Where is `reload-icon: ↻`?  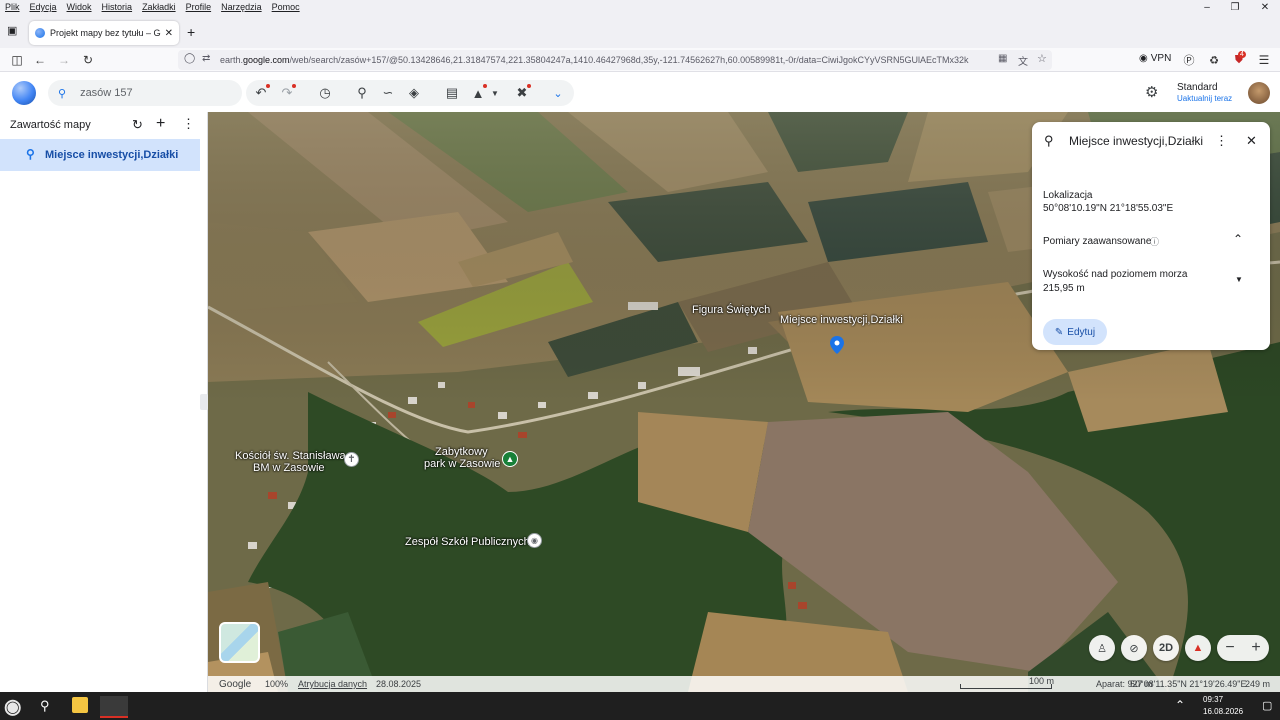
reload-icon: ↻ is located at coordinates (88, 60).